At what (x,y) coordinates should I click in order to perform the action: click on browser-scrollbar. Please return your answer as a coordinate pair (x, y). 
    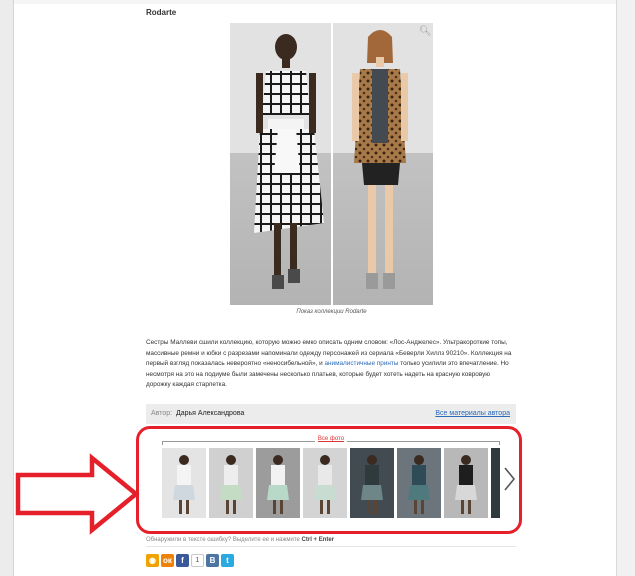
    Looking at the image, I should click on (625, 288).